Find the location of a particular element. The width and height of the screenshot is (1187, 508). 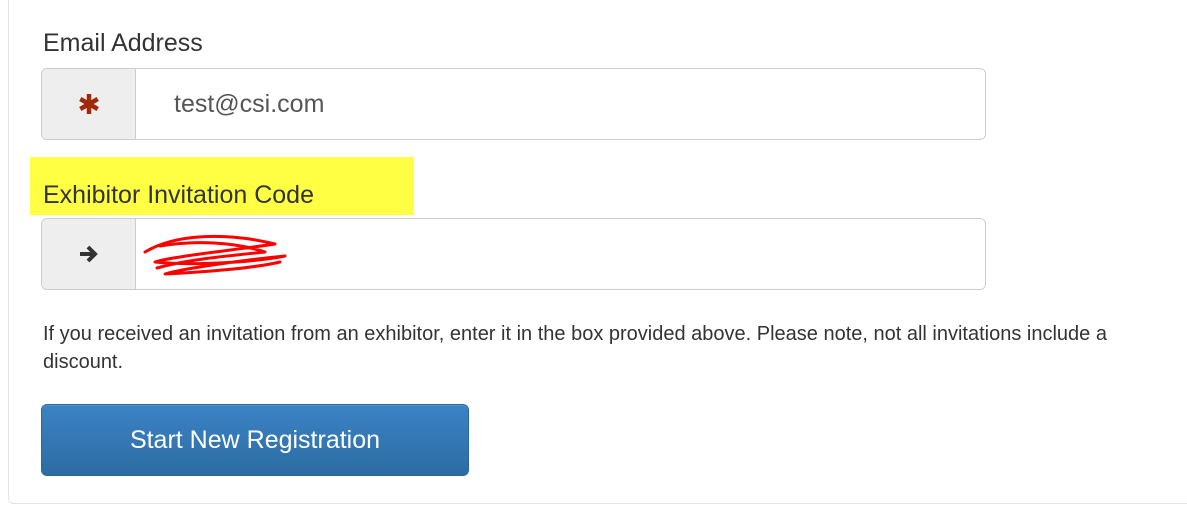

arrow-right-icon is located at coordinates (88, 254).